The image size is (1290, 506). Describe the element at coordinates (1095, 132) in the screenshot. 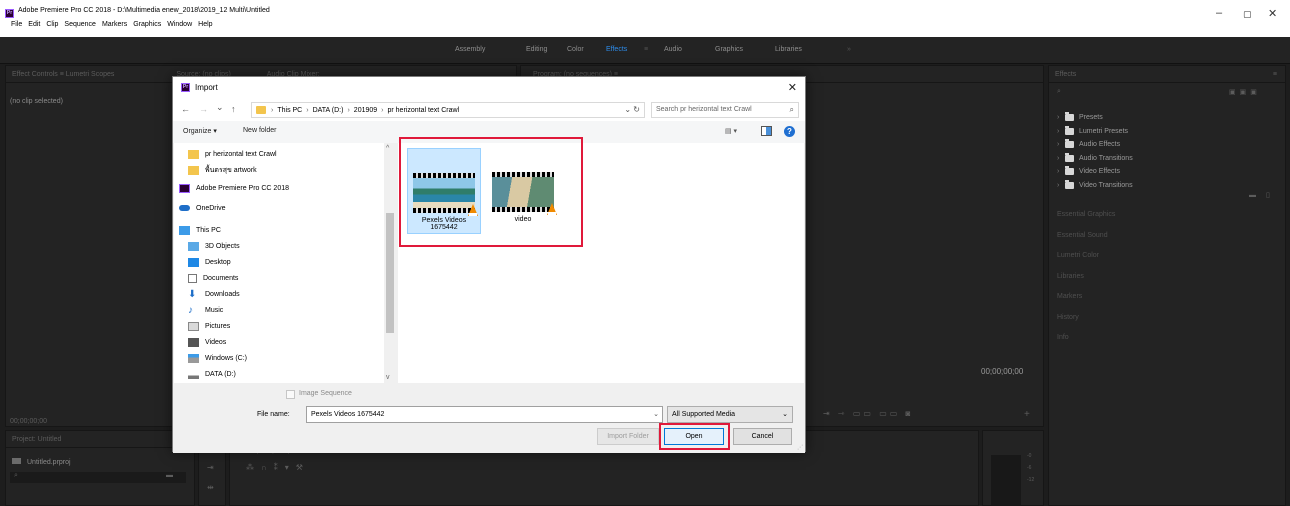

I see `effects-item-lumetri-presets: › Lumetri Presets` at that location.